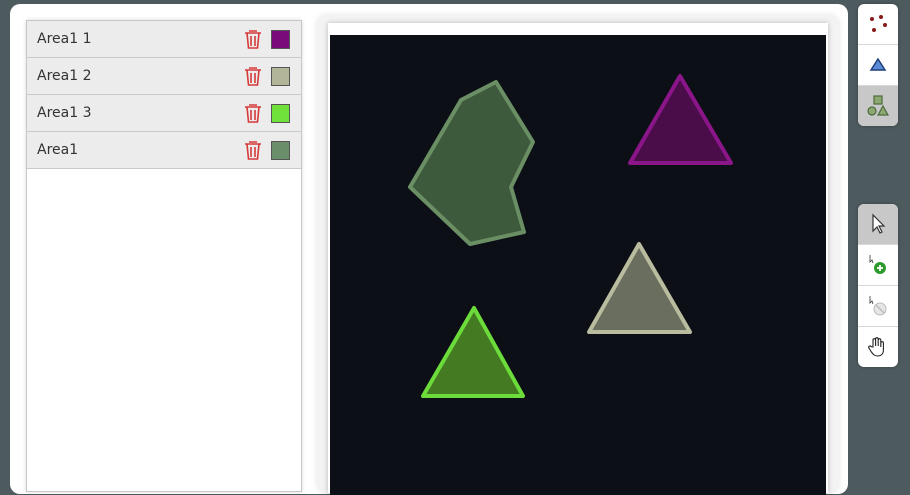  What do you see at coordinates (164, 76) in the screenshot?
I see `area-row: Area1 2` at bounding box center [164, 76].